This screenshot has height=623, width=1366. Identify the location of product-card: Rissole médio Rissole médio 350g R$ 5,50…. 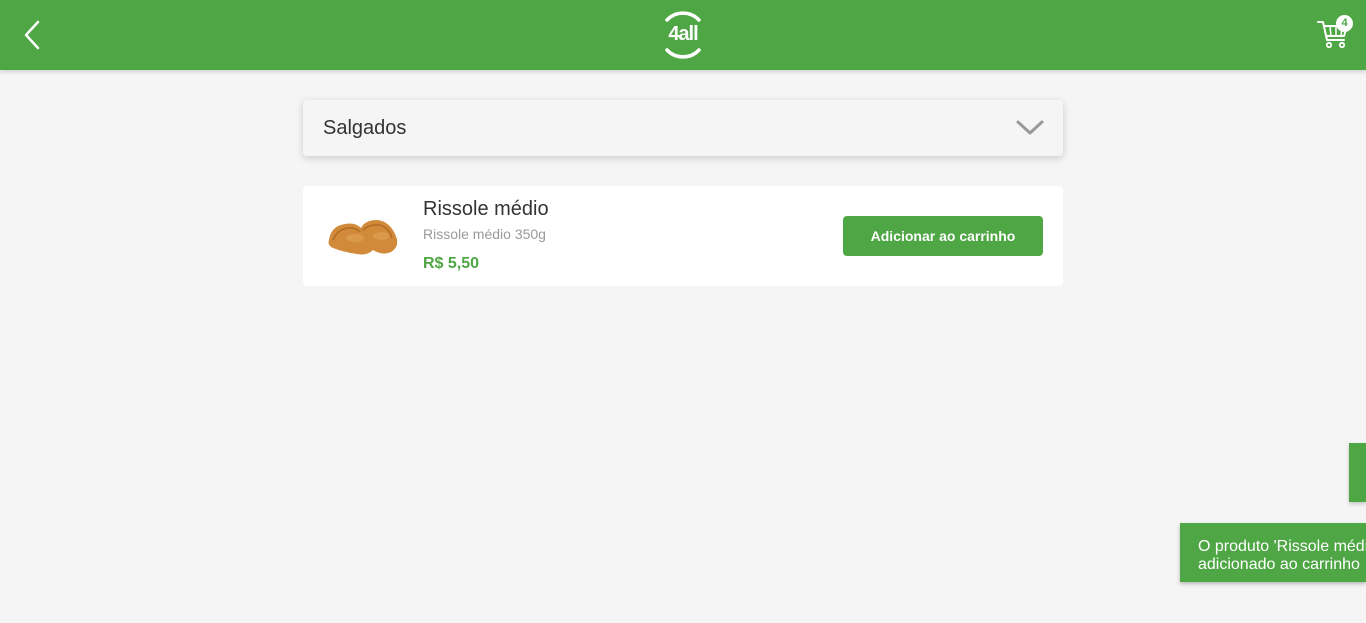
(683, 236).